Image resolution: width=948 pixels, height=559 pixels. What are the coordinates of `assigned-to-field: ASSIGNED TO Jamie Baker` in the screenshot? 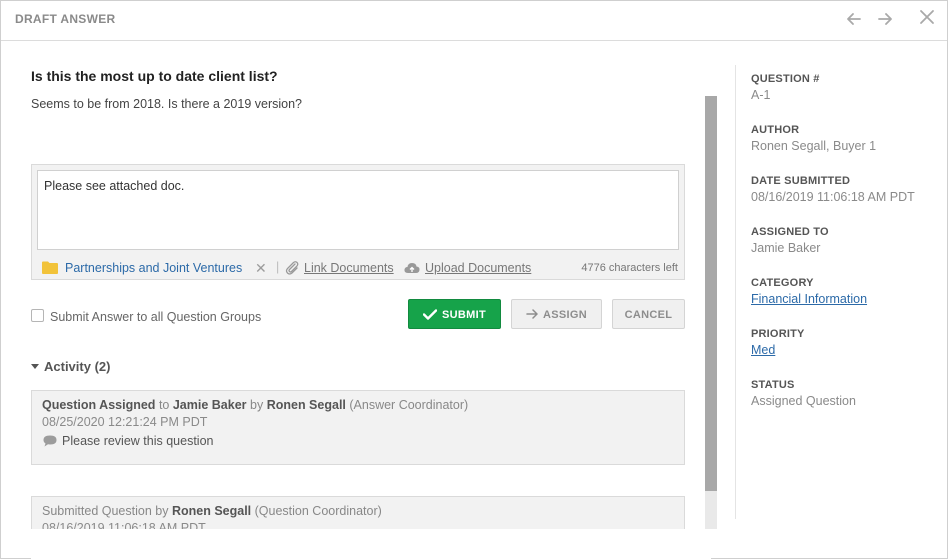 It's located at (790, 240).